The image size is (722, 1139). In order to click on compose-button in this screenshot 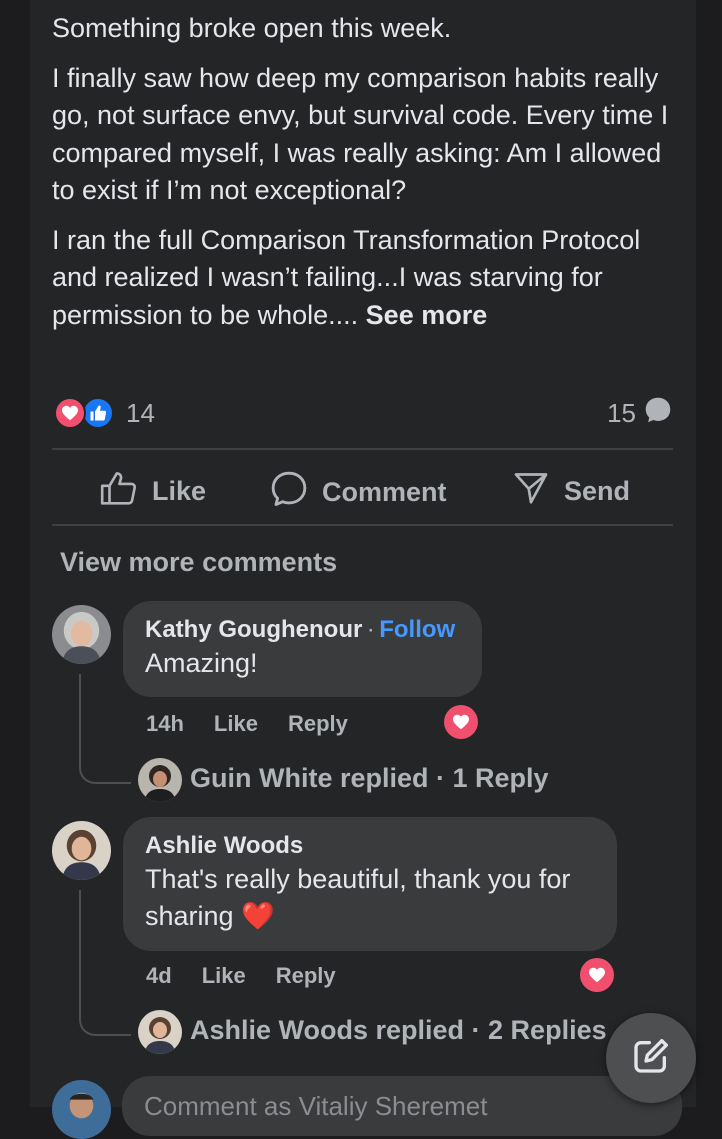, I will do `click(651, 1058)`.